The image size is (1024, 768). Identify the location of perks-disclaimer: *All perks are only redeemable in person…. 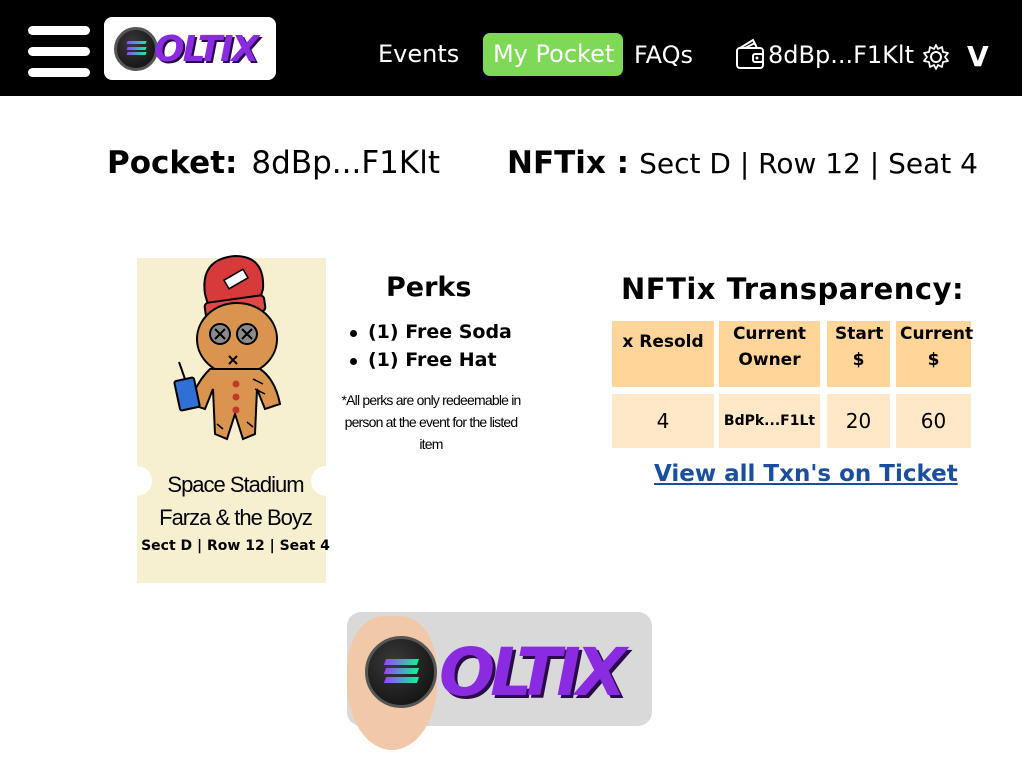
(431, 422).